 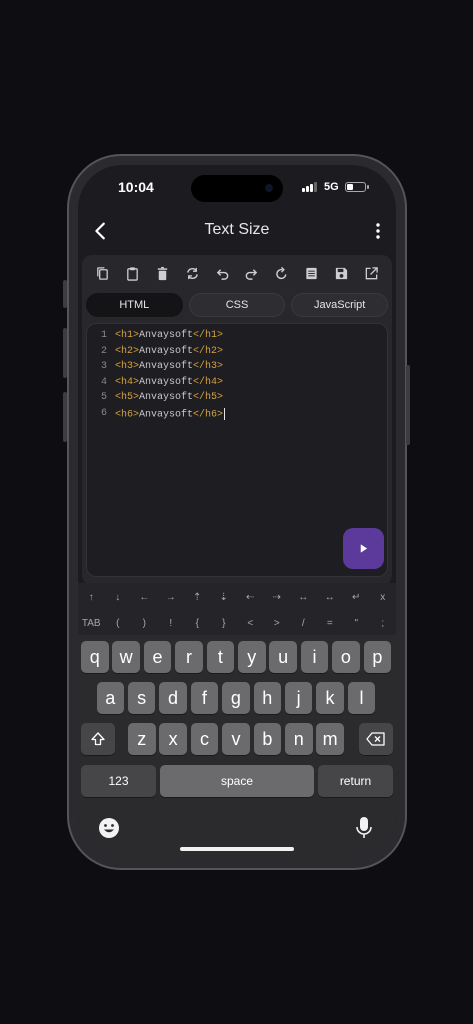 I want to click on key-c: c, so click(x=204, y=739).